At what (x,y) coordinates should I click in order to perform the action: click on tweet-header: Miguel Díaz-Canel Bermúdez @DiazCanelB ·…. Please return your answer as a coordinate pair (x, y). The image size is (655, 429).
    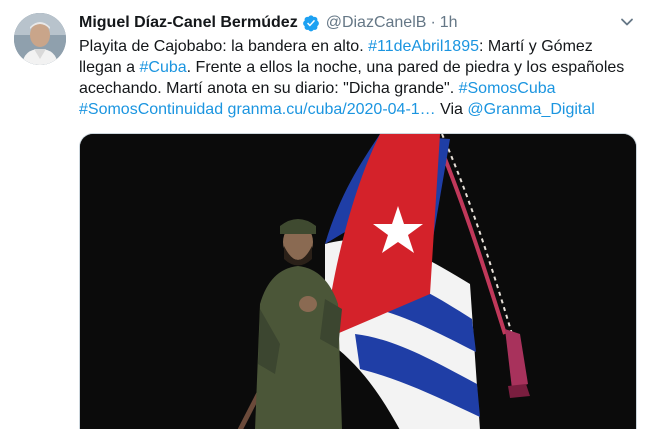
    Looking at the image, I should click on (347, 23).